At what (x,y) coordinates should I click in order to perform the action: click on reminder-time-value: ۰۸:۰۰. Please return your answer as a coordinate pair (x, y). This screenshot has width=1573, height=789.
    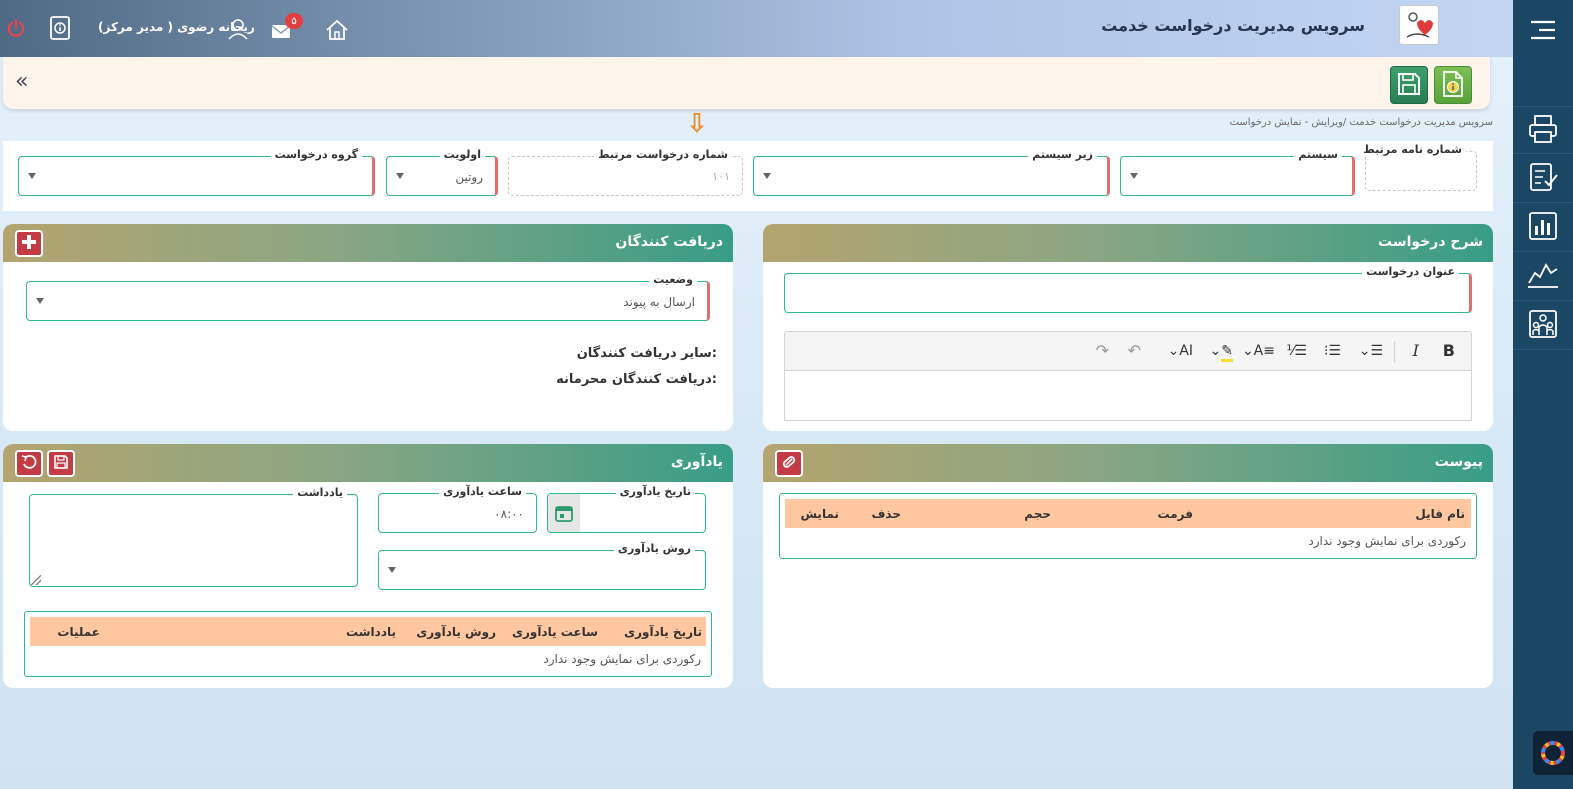
    Looking at the image, I should click on (509, 514).